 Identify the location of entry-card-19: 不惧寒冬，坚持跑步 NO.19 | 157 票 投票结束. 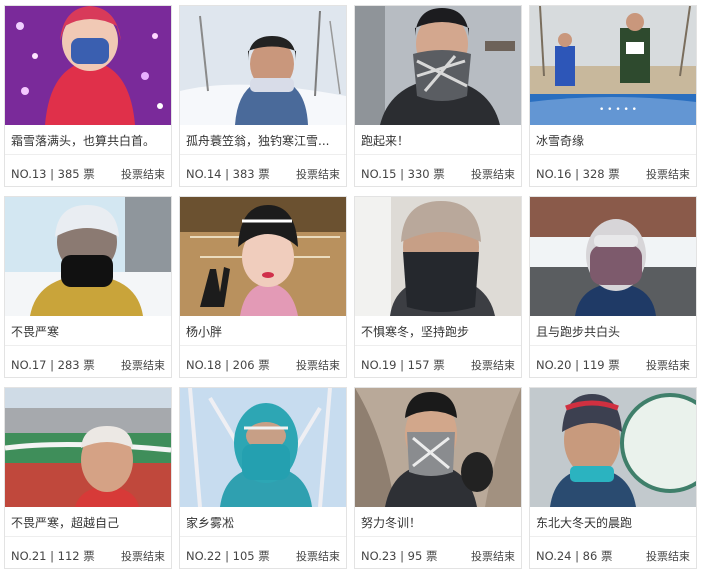
(438, 287).